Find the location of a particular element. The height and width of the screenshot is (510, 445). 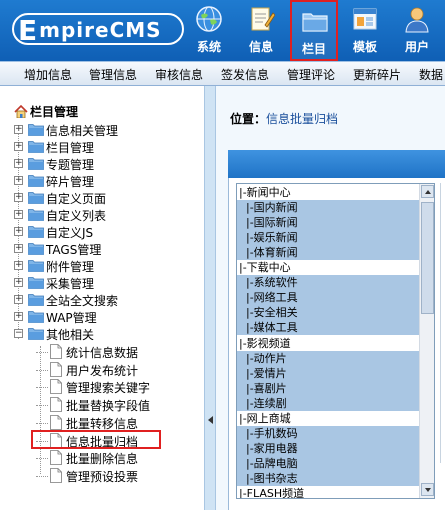

tree-item-label: 全站全文搜索 is located at coordinates (82, 300).